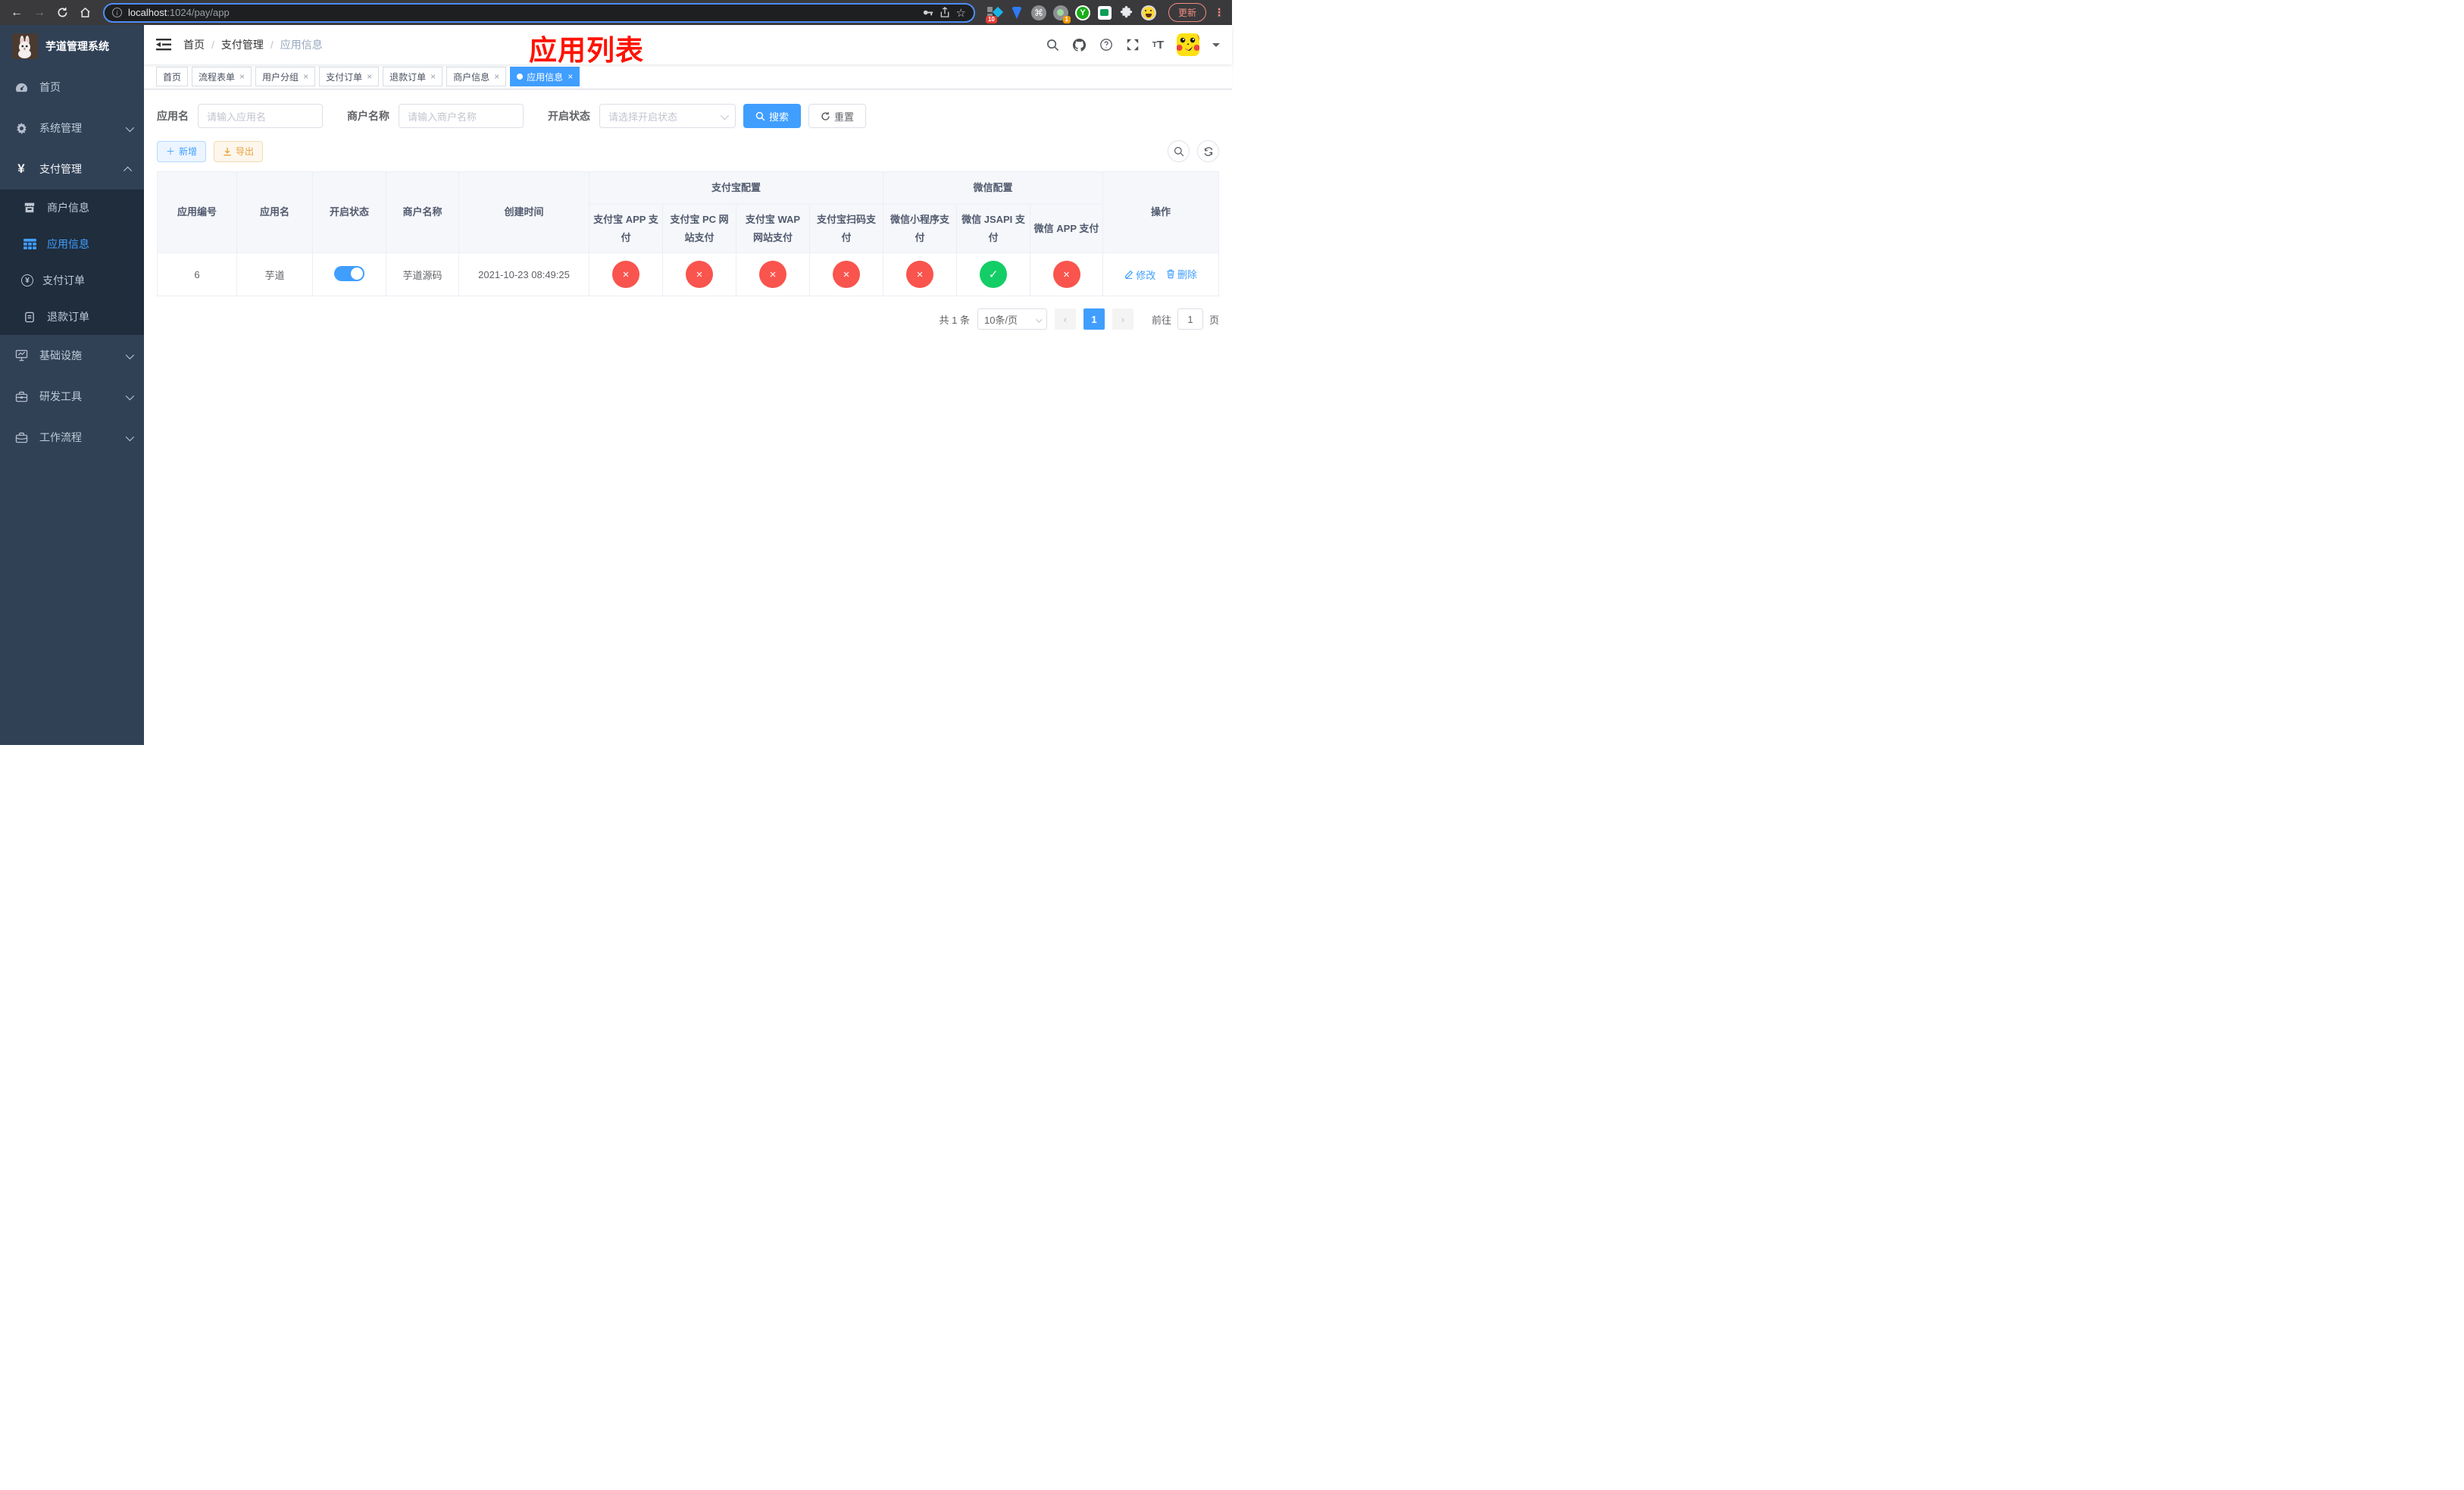 This screenshot has width=2464, height=1490. What do you see at coordinates (39, 13) in the screenshot?
I see `browser-forward-icon: →` at bounding box center [39, 13].